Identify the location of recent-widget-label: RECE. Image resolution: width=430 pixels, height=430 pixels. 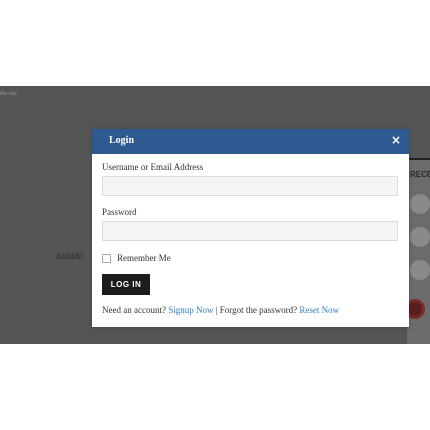
(420, 174).